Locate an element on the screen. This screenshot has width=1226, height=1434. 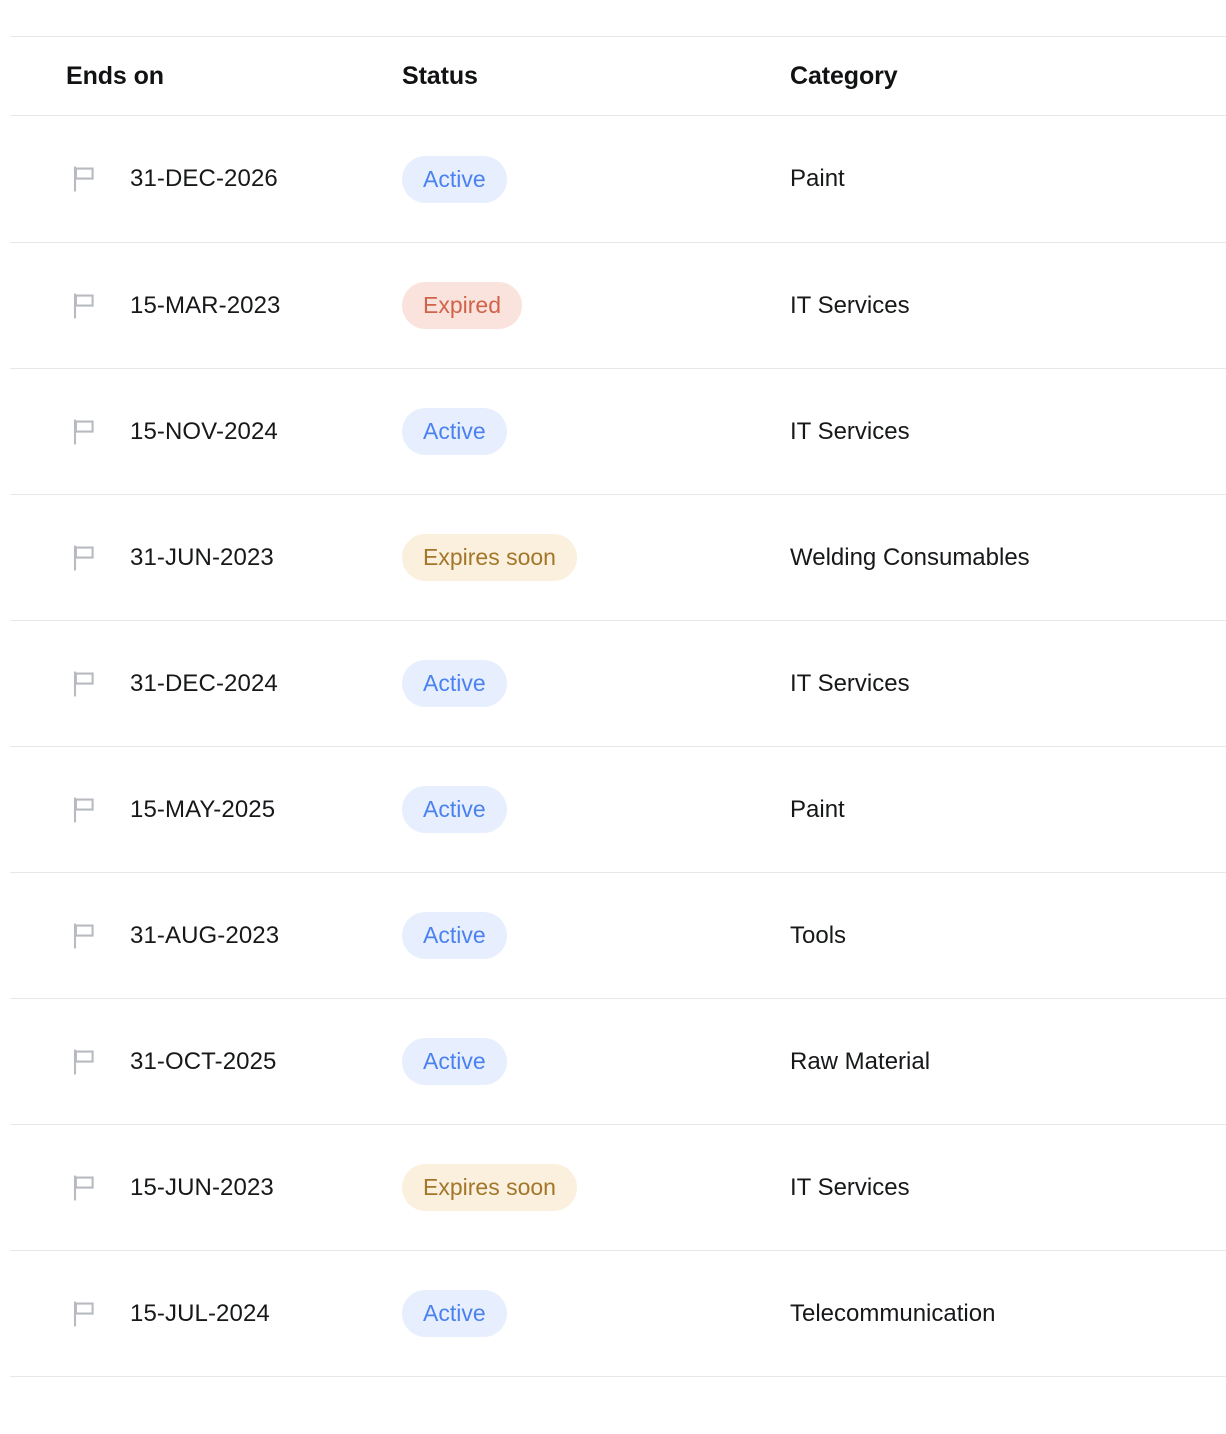
cell-ends-on: 31-DEC-2026 is located at coordinates (200, 179).